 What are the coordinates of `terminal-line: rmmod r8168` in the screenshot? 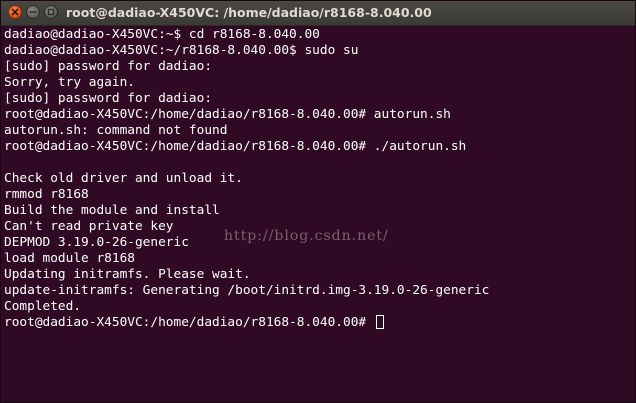 It's located at (246, 195).